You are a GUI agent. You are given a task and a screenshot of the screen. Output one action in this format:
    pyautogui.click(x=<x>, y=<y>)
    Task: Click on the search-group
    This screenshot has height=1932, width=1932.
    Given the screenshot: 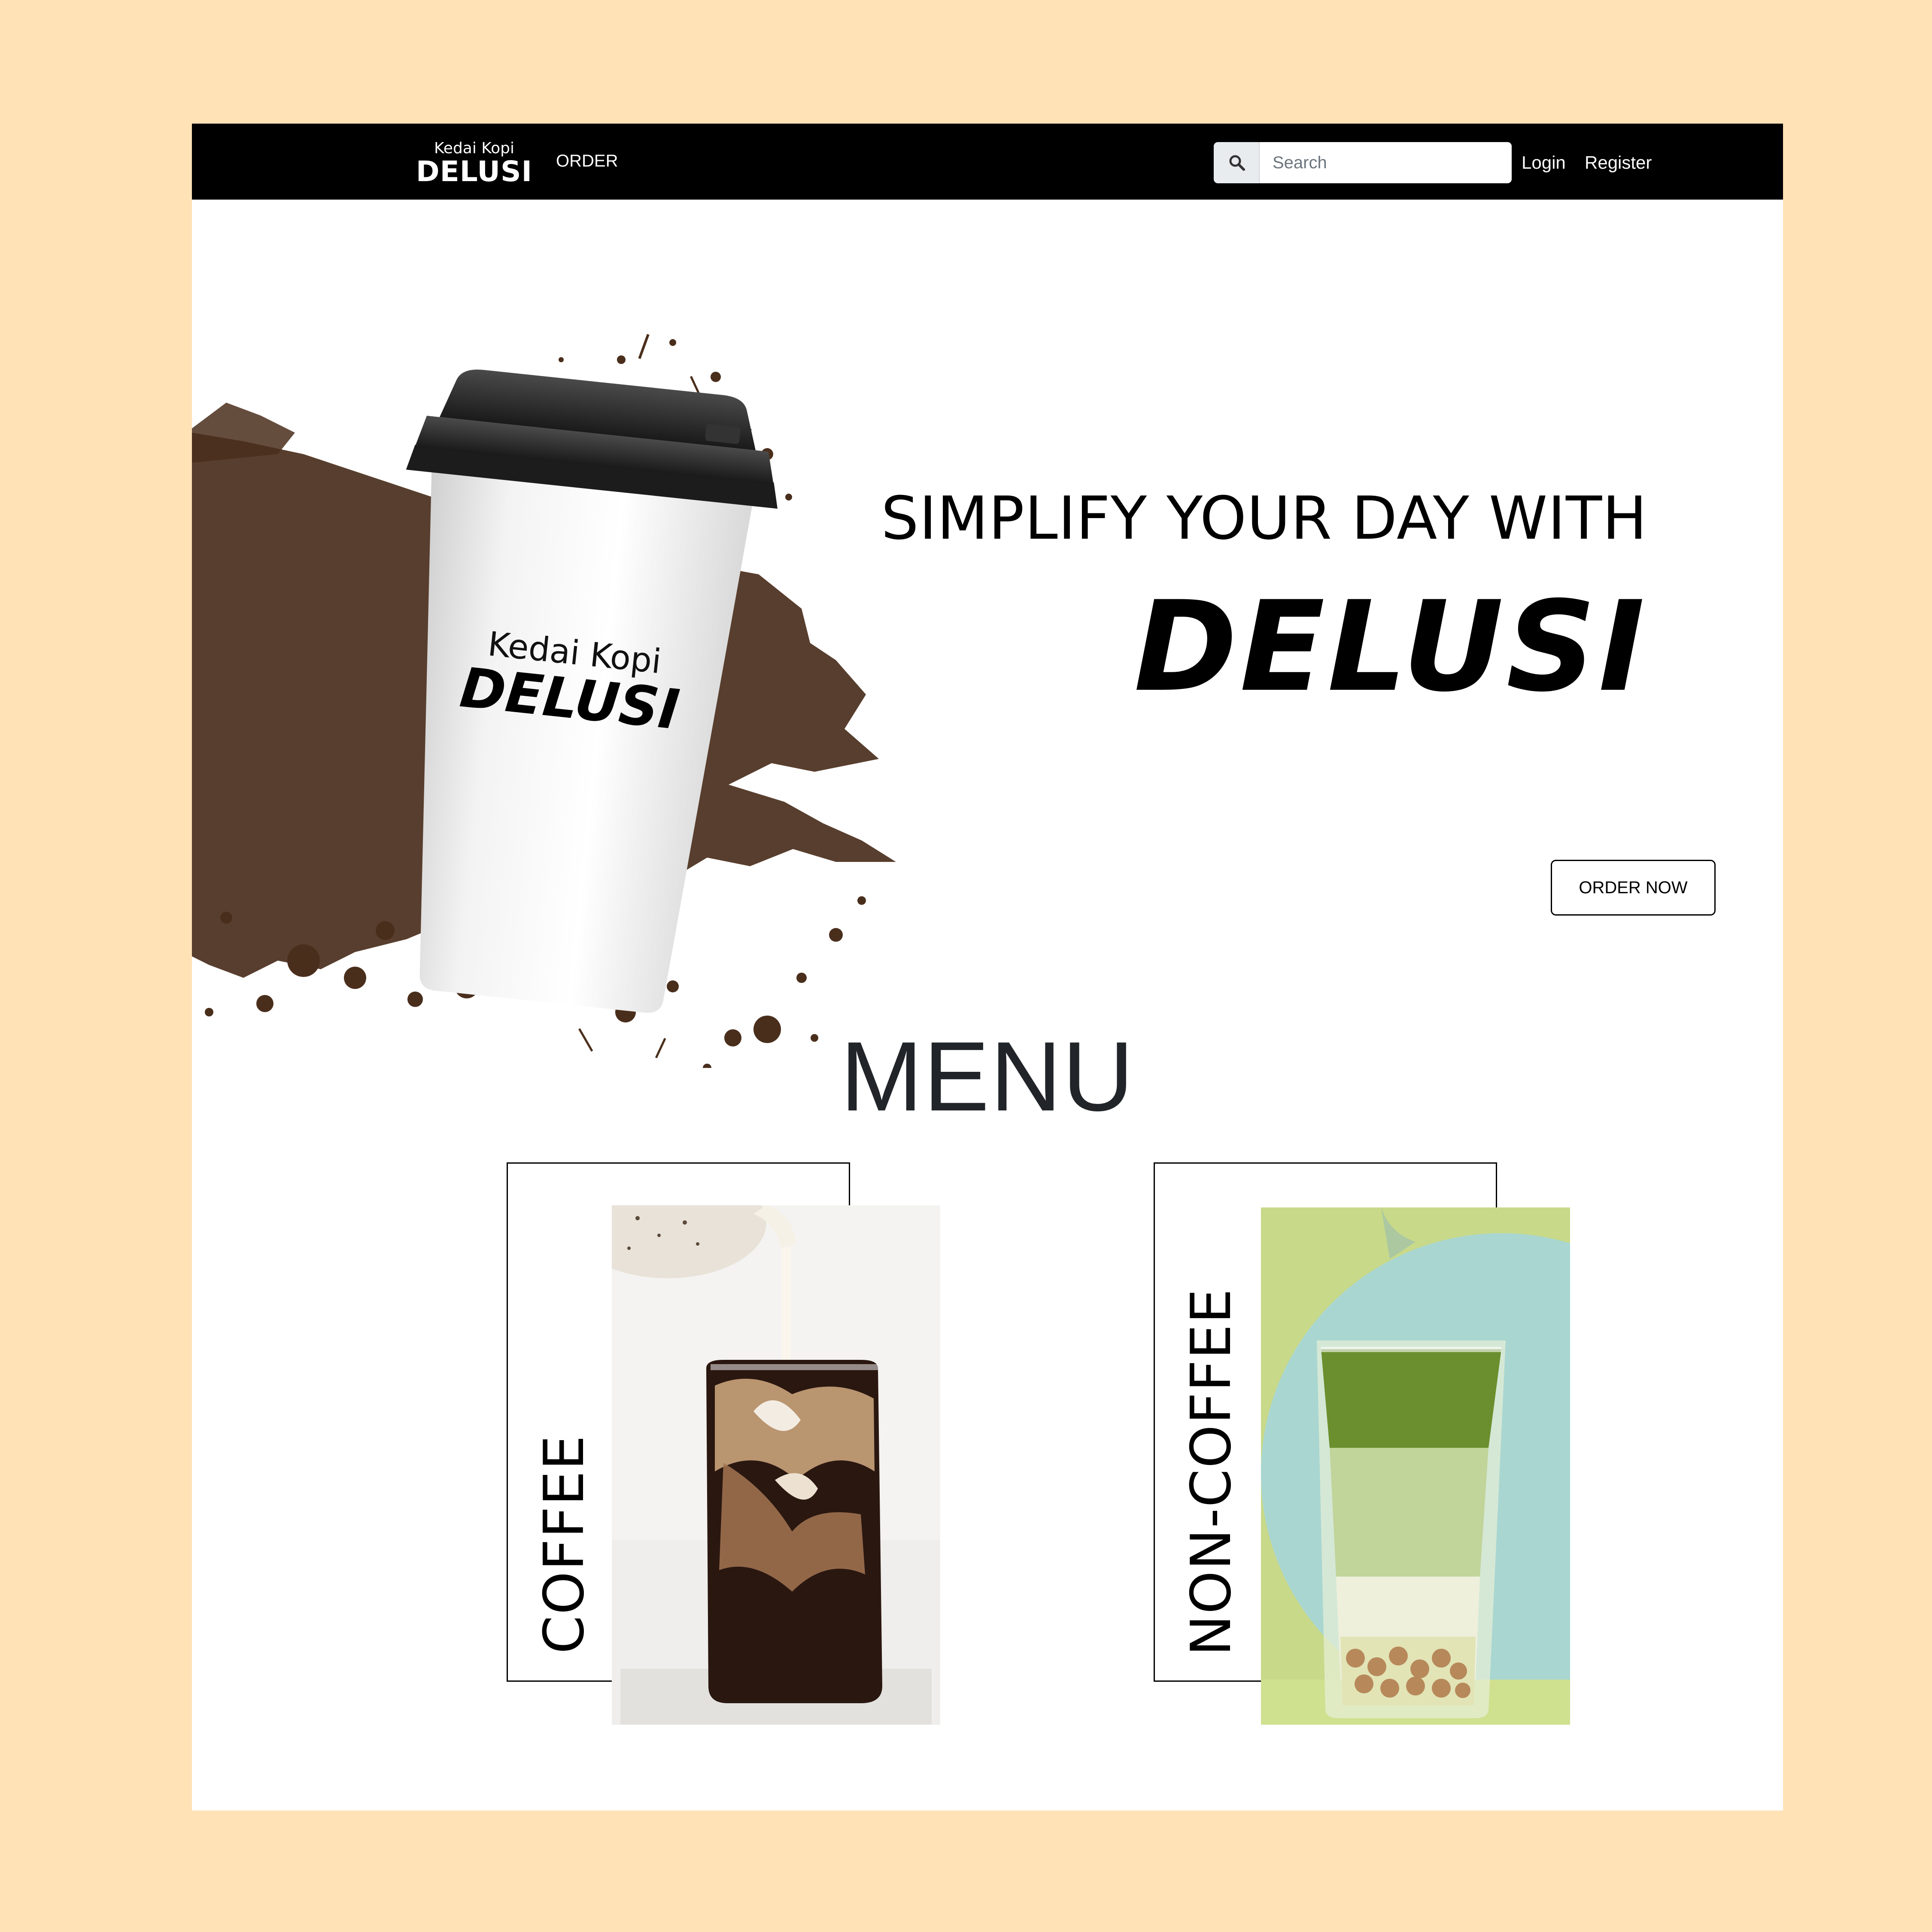 What is the action you would take?
    pyautogui.click(x=1363, y=162)
    